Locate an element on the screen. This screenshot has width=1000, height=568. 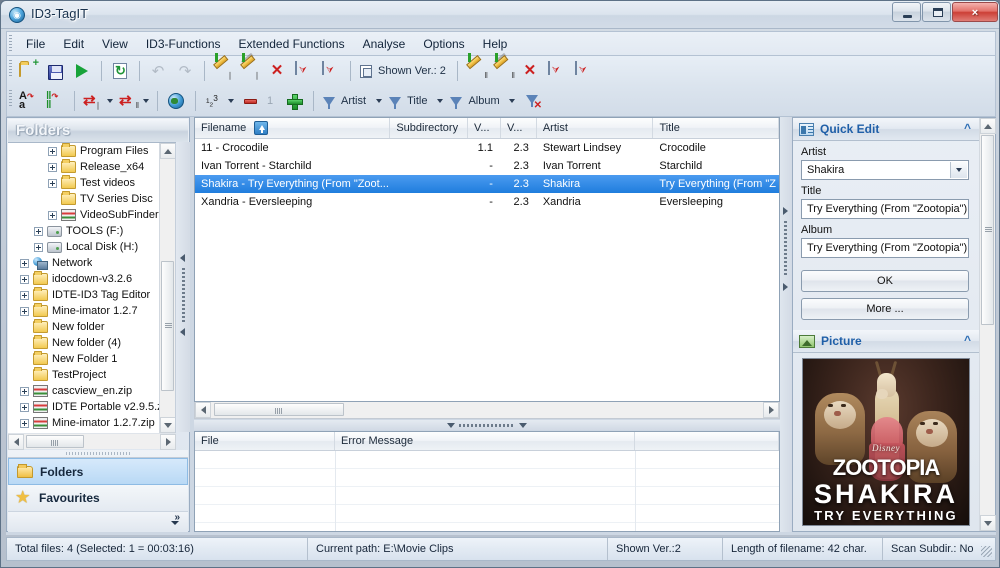
delete-tag-v1-button: ✕ is located at coordinates (277, 71).